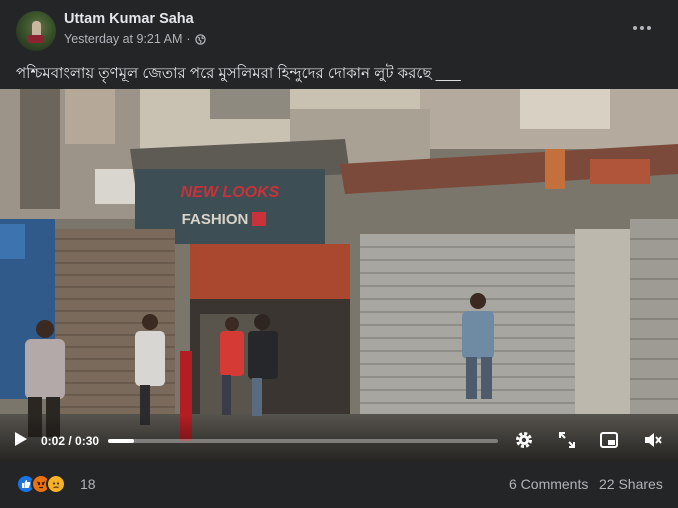  I want to click on progress-bar, so click(303, 441).